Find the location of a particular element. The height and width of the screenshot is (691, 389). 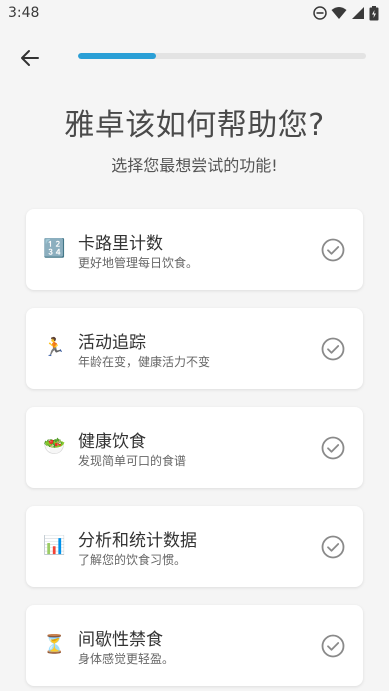

feature-subtitle: 发现简单可口的食谱 is located at coordinates (132, 461).